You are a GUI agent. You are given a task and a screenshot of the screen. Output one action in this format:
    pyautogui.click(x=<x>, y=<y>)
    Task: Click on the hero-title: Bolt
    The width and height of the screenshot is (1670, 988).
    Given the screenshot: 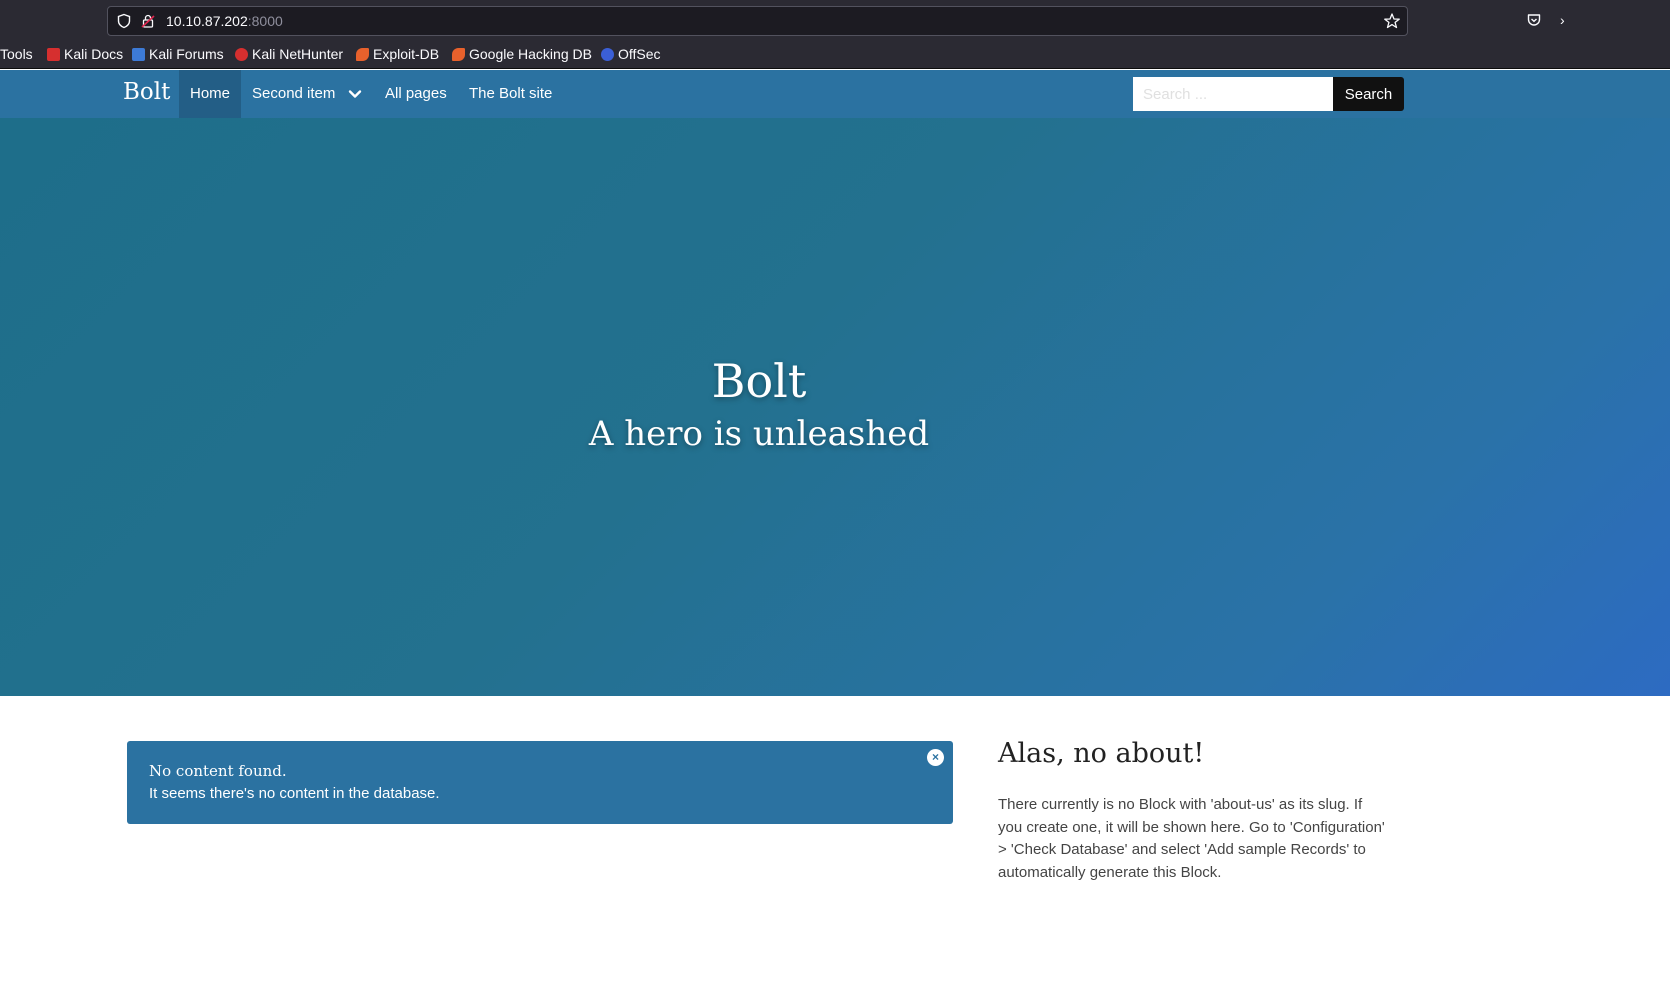 What is the action you would take?
    pyautogui.click(x=759, y=381)
    